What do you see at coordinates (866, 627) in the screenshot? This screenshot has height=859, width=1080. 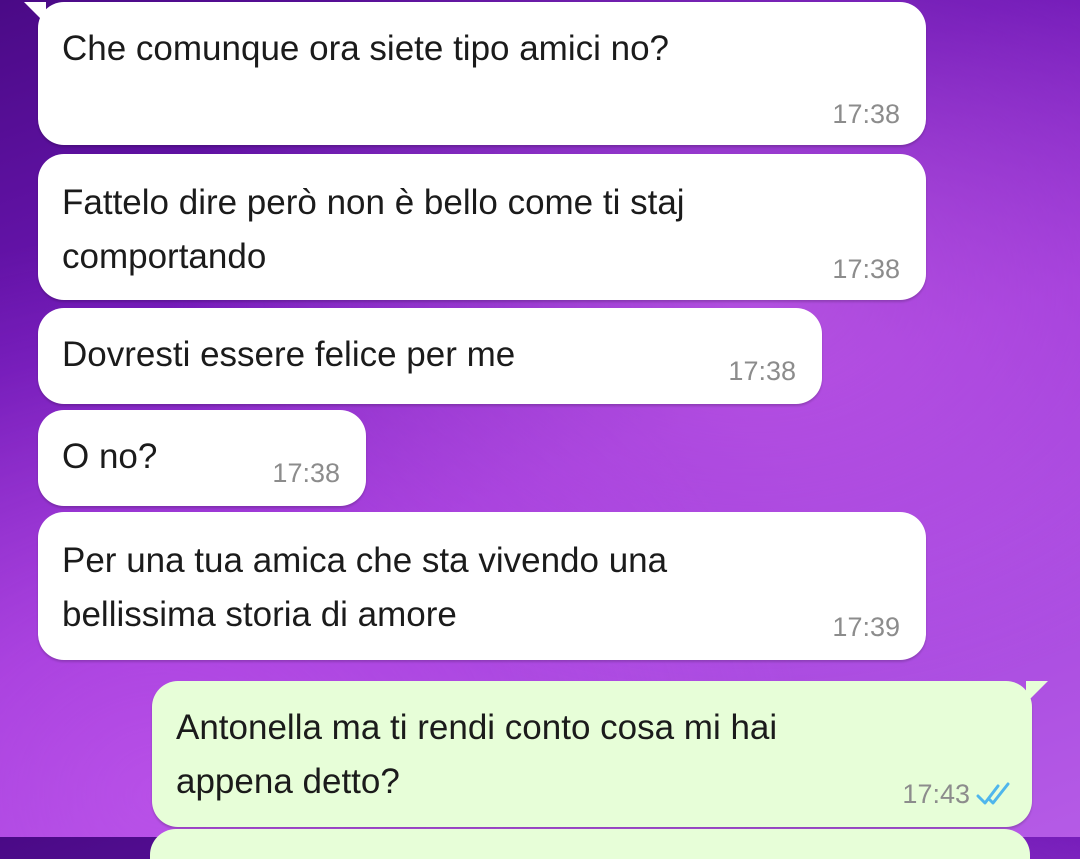 I see `message-time: 17:39` at bounding box center [866, 627].